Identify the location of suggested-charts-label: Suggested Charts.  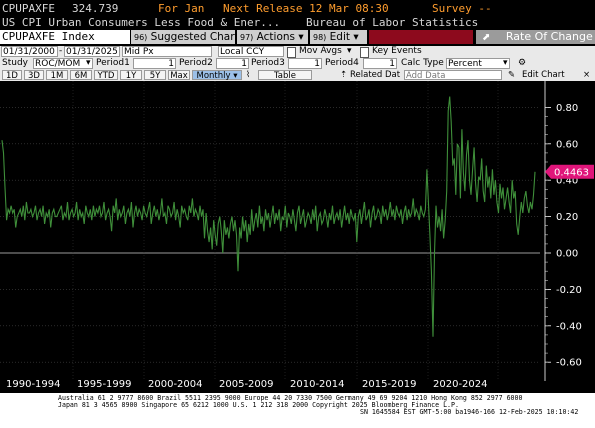
(197, 37).